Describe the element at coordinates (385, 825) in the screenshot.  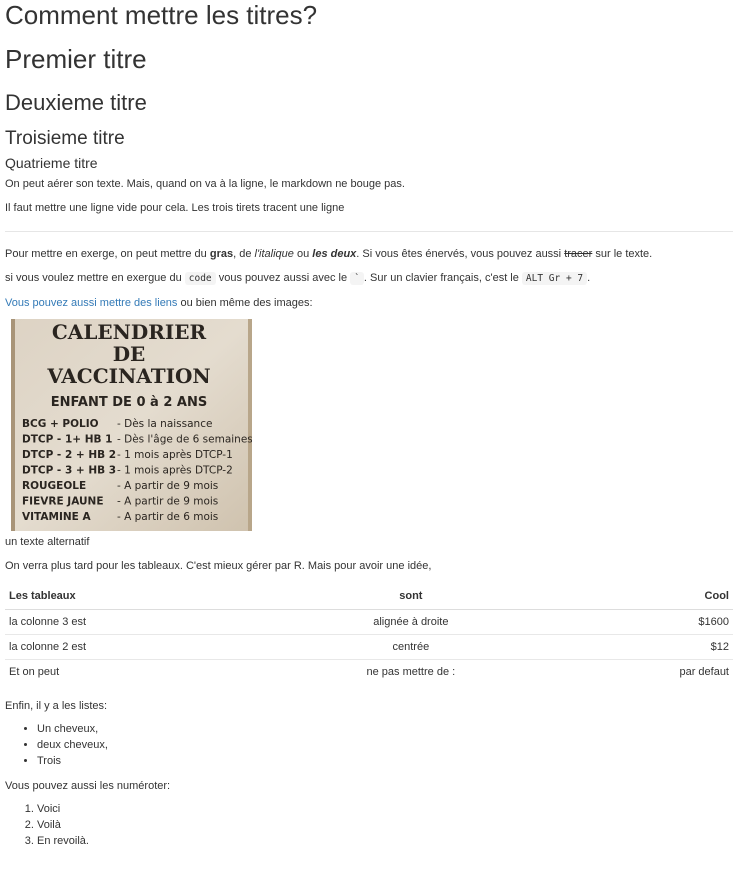
I see `list-item: Voilà` at that location.